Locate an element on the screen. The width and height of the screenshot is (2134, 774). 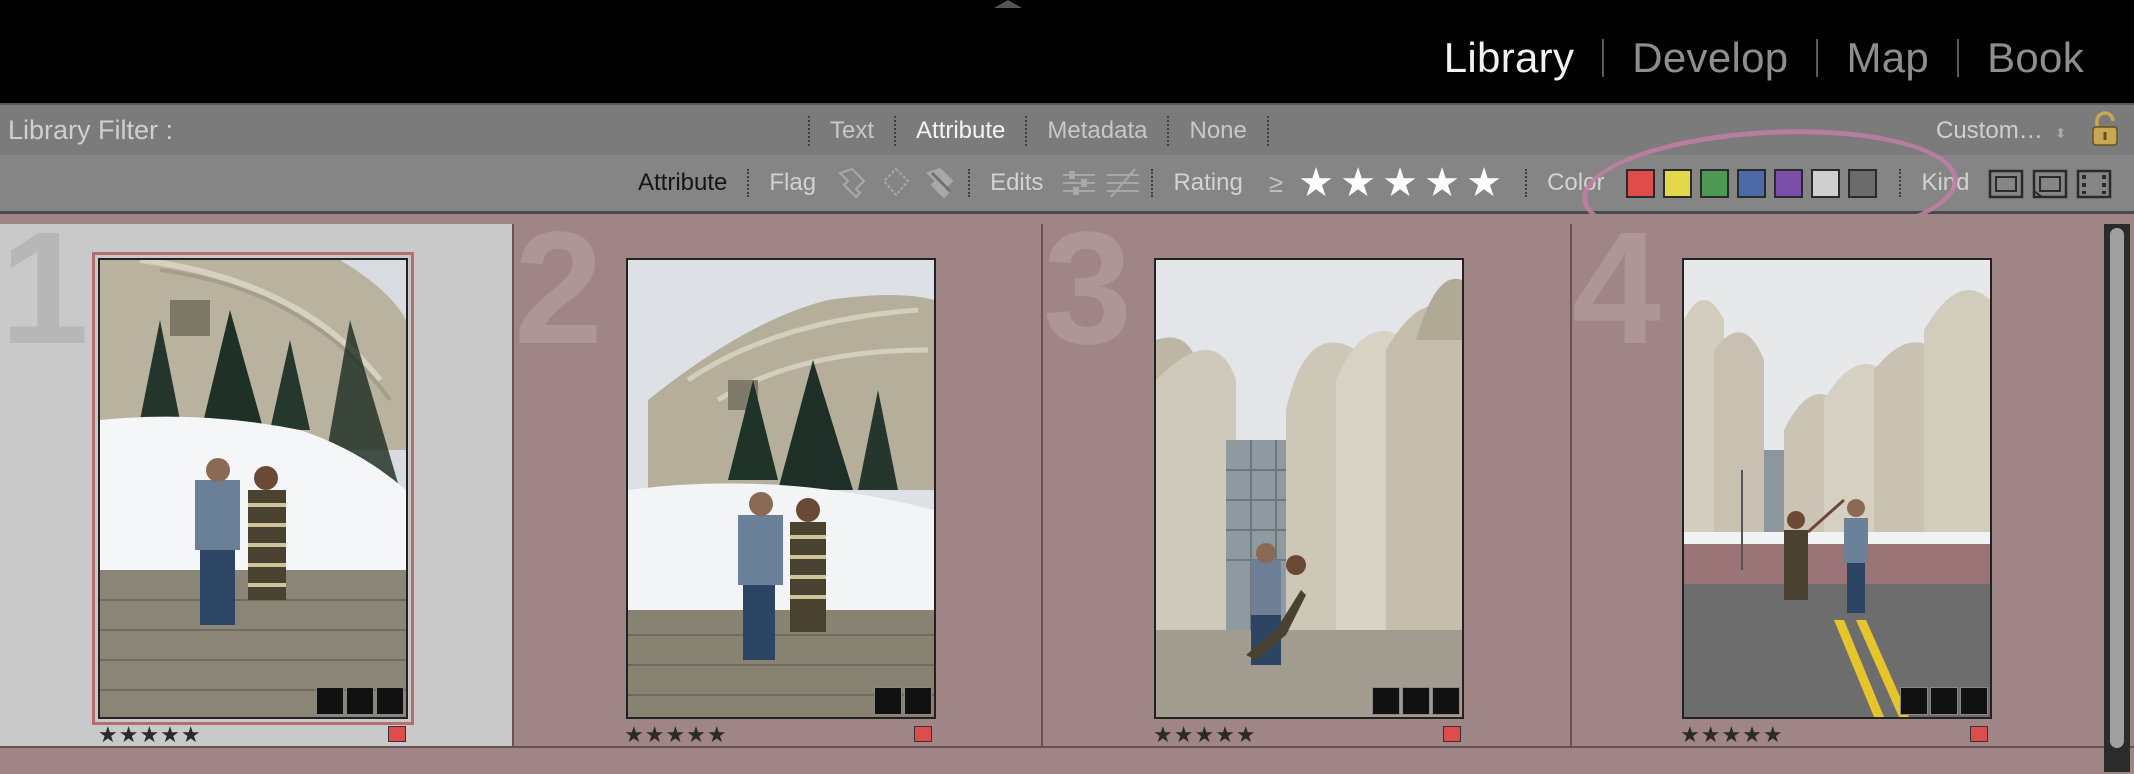
filter-tab-none: None is located at coordinates (1217, 131).